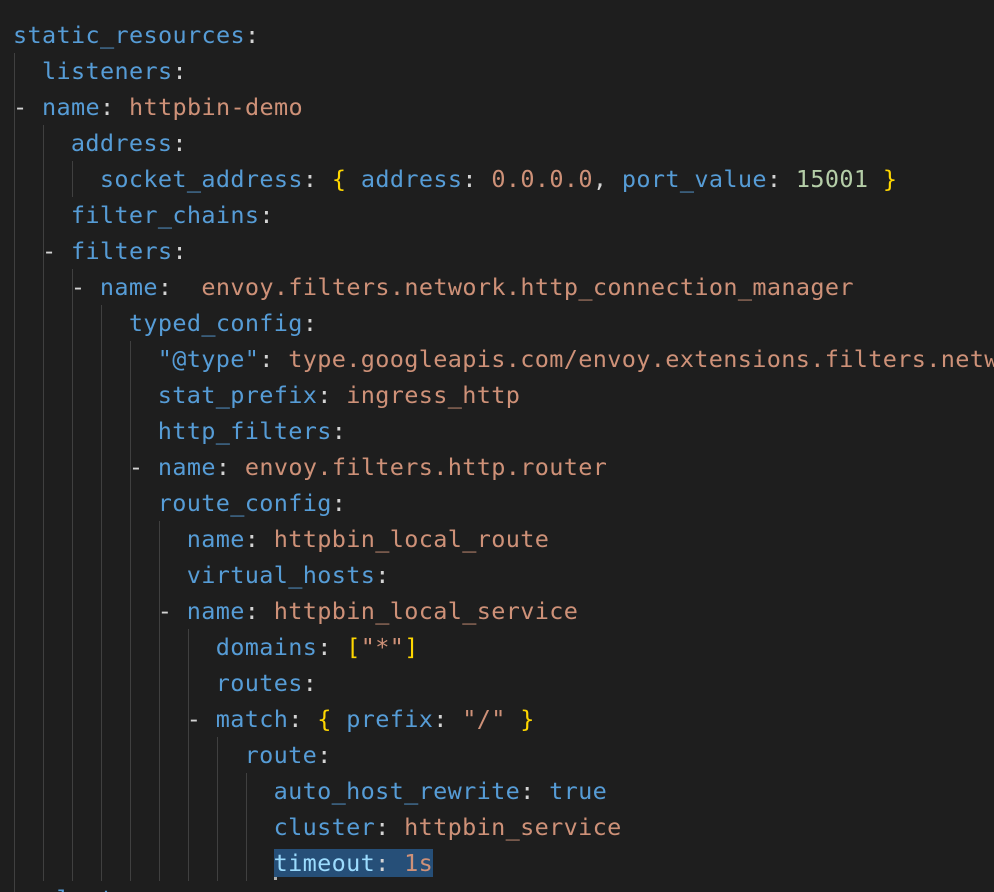 This screenshot has height=892, width=994. Describe the element at coordinates (201, 179) in the screenshot. I see `yaml-key: socket_address` at that location.